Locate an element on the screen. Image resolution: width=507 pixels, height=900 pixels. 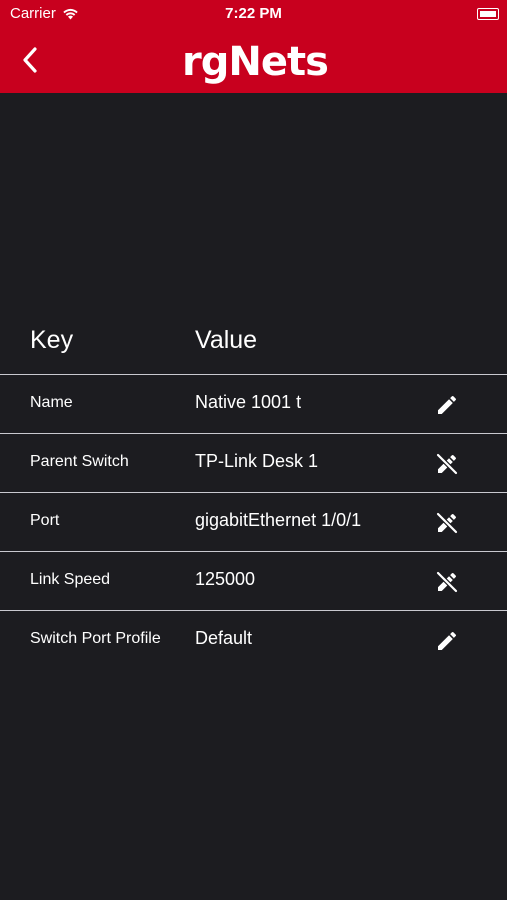
edit-name-button is located at coordinates (447, 405).